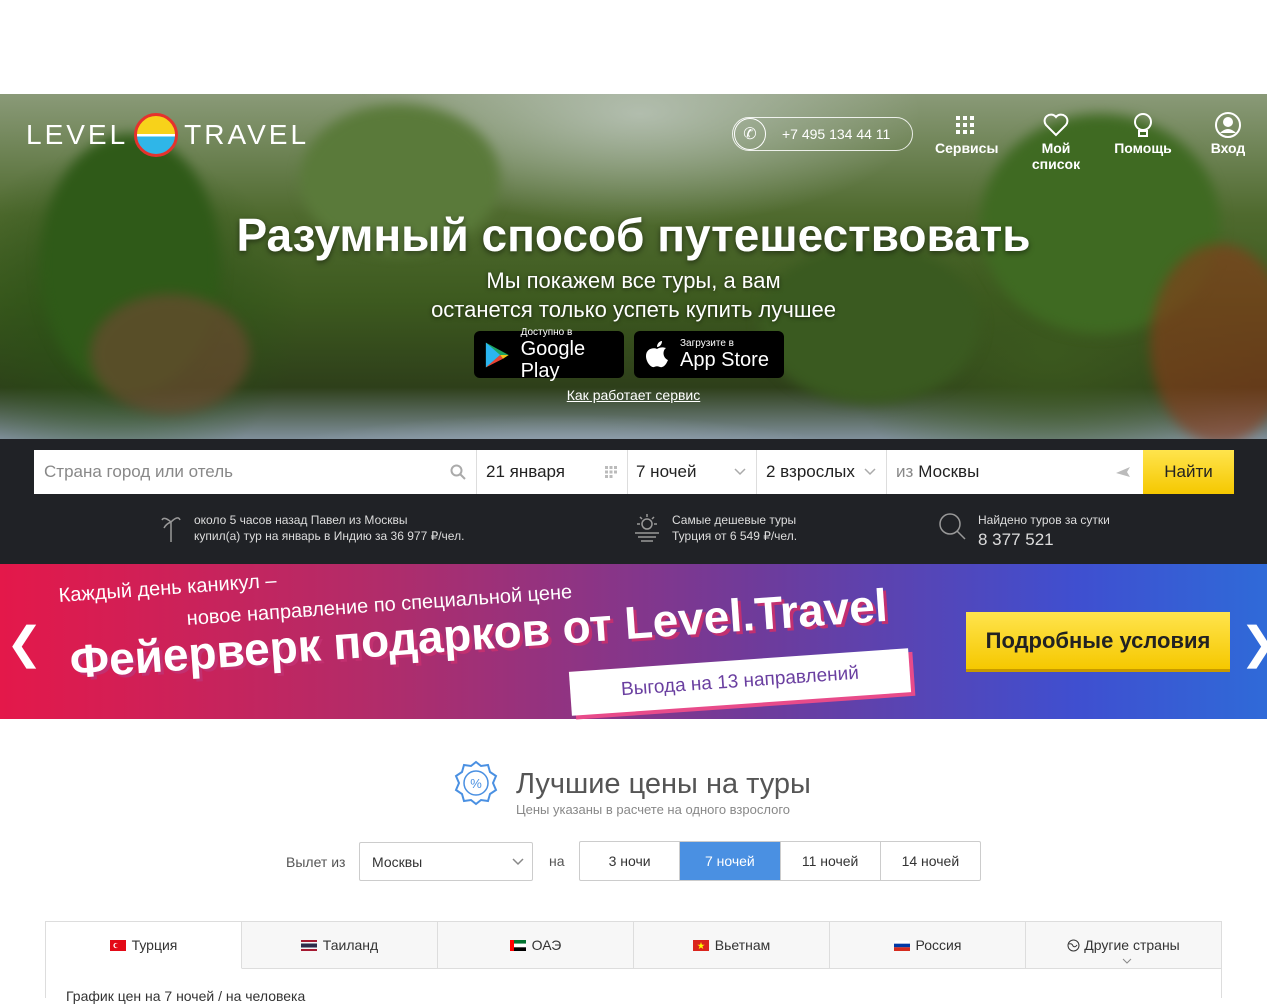  I want to click on recent-purchase-line1: около 5 часов назад Павел из Москвы, so click(301, 520).